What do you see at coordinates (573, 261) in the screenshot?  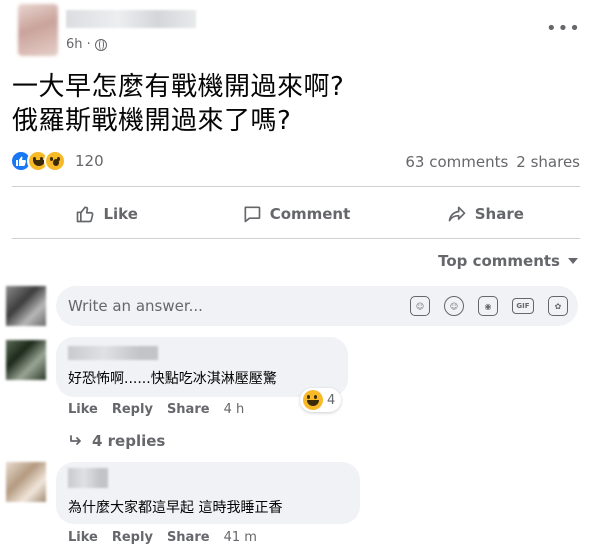 I see `caret-down-icon` at bounding box center [573, 261].